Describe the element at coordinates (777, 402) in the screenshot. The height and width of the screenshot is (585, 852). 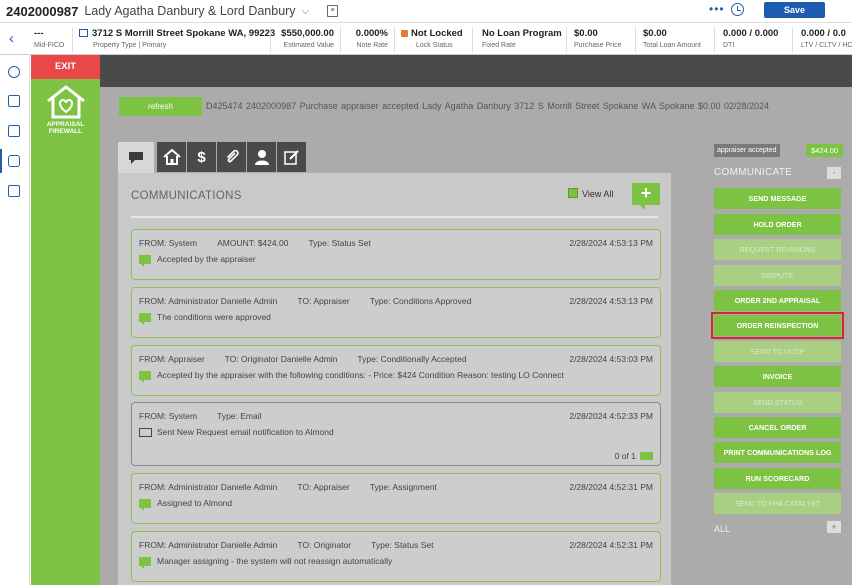
I see `send-status-button: SEND STATUS` at that location.